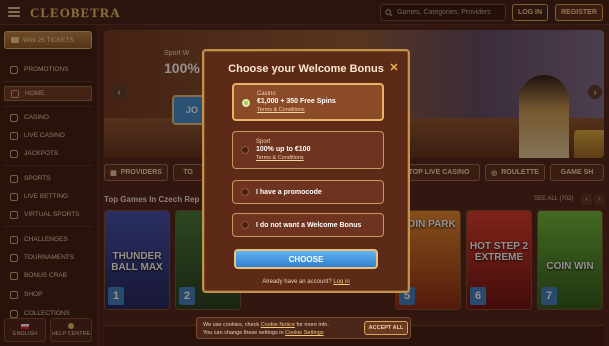  Describe the element at coordinates (244, 333) in the screenshot. I see `cookie-text: You can change these settings in` at that location.